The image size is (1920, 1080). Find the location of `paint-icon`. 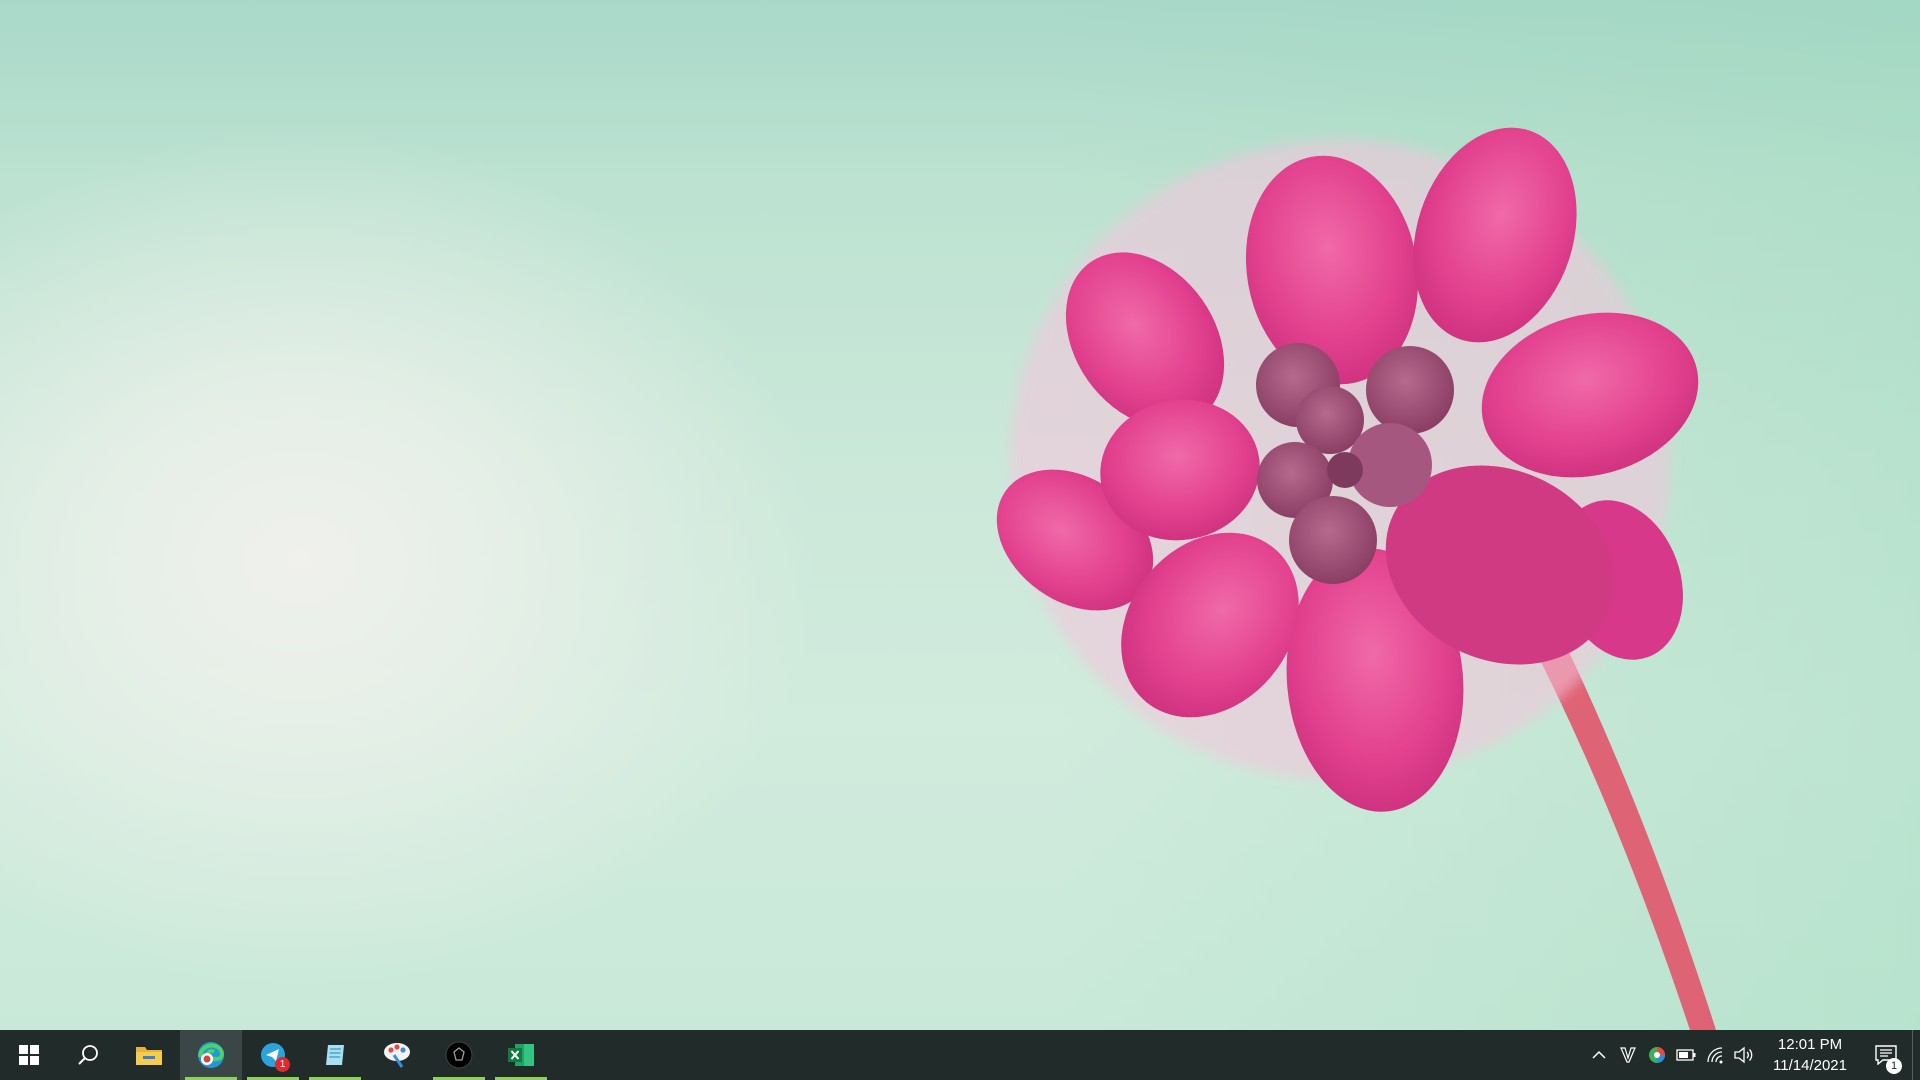

paint-icon is located at coordinates (397, 1055).